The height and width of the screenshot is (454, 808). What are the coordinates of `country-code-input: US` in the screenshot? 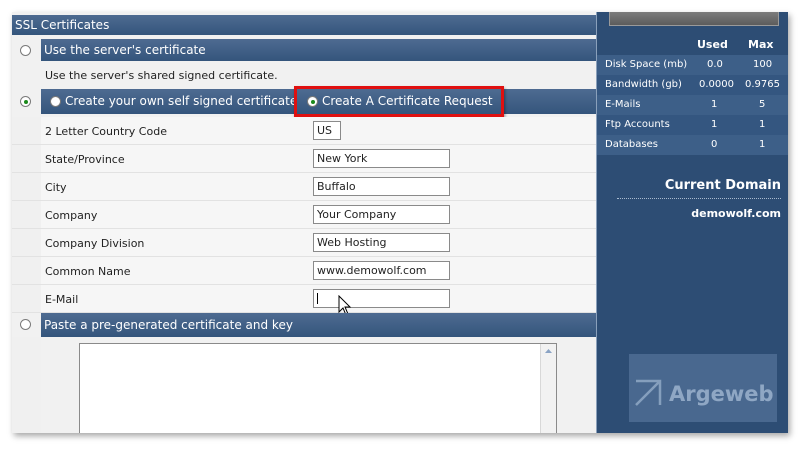 It's located at (327, 130).